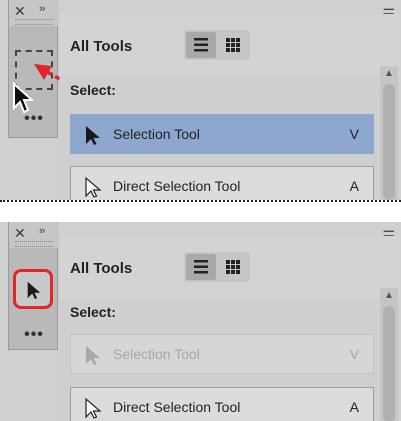 This screenshot has height=421, width=401. Describe the element at coordinates (34, 335) in the screenshot. I see `more-icon: •••` at that location.